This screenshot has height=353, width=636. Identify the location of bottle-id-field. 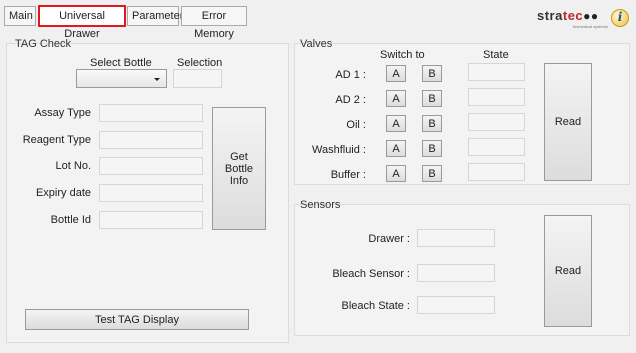
(151, 220).